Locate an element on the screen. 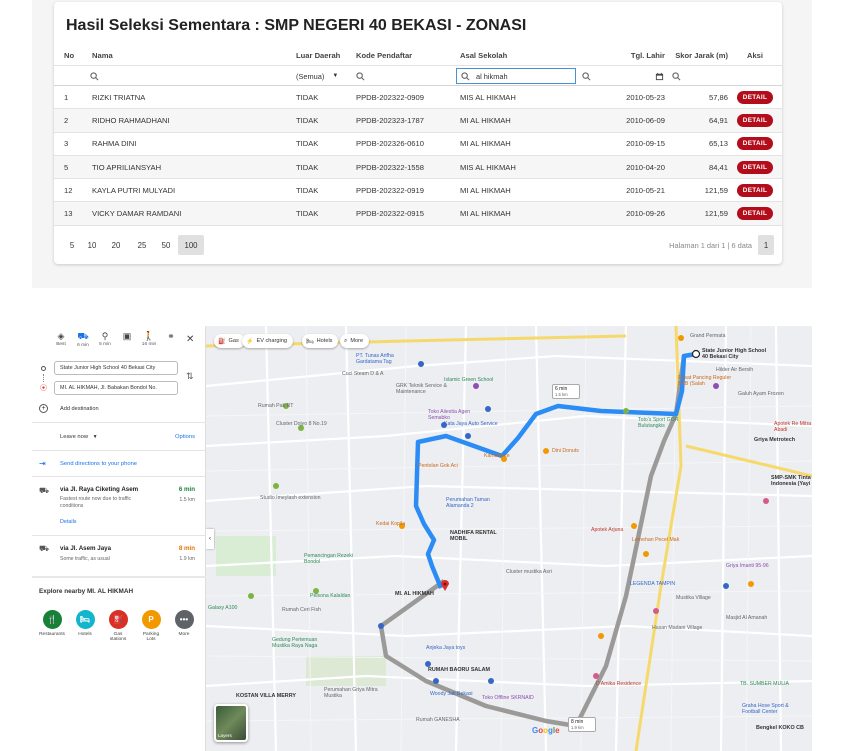 This screenshot has height=751, width=847. swap-icon: ⇅ is located at coordinates (190, 376).